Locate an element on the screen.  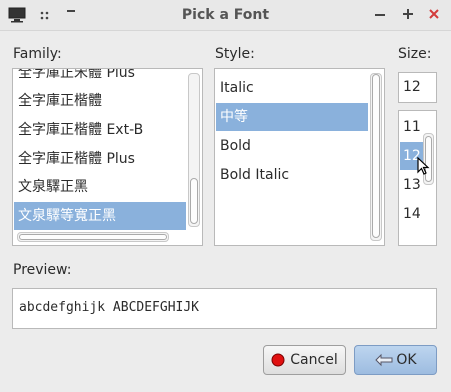
style-vertical-scrollbar is located at coordinates (376, 157).